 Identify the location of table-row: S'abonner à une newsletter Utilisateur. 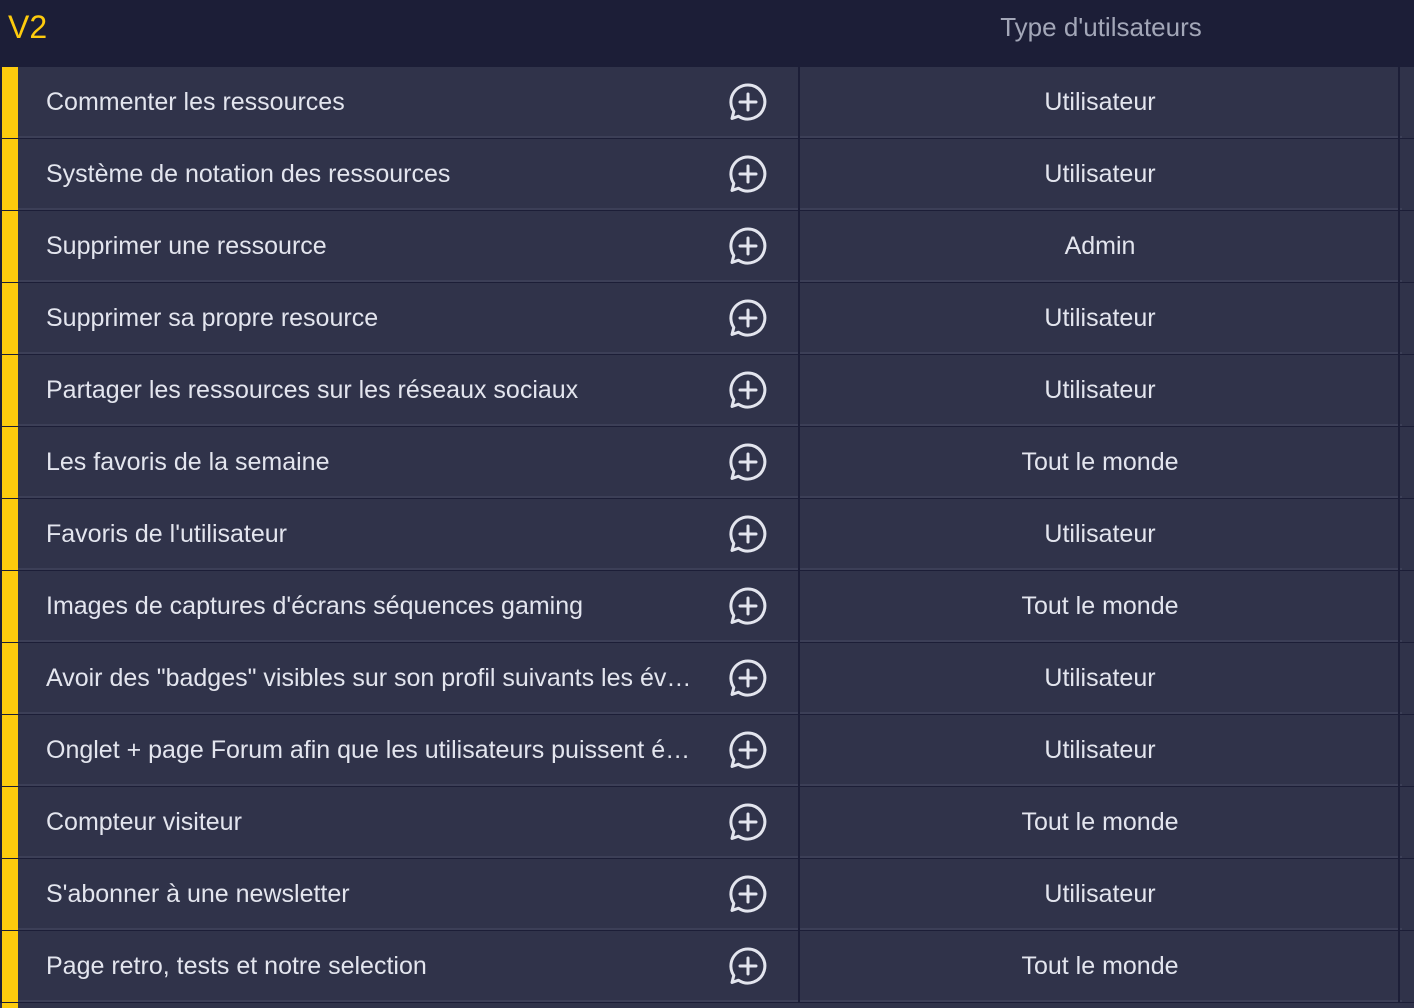
(707, 895).